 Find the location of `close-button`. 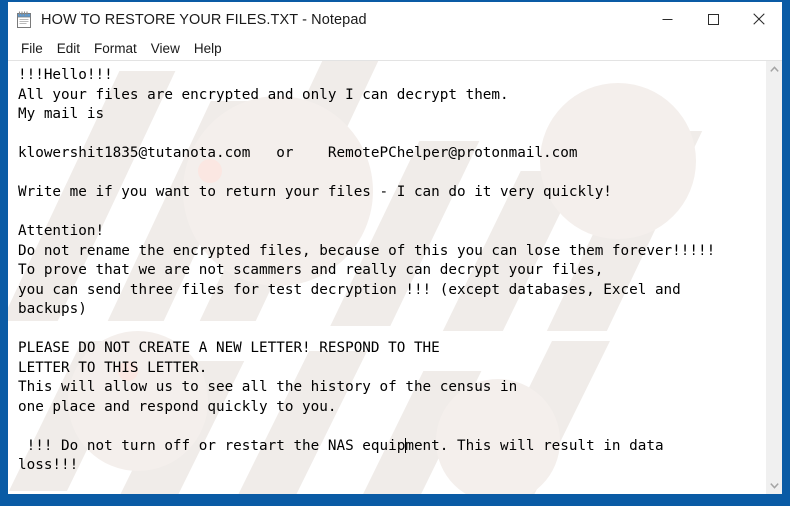

close-button is located at coordinates (759, 19).